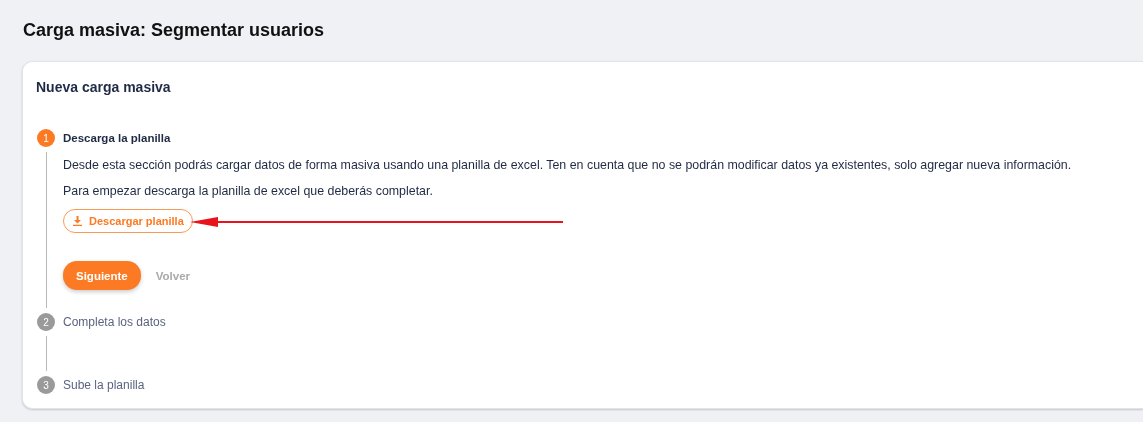 Image resolution: width=1143 pixels, height=422 pixels. What do you see at coordinates (102, 275) in the screenshot?
I see `next-button: Siguiente` at bounding box center [102, 275].